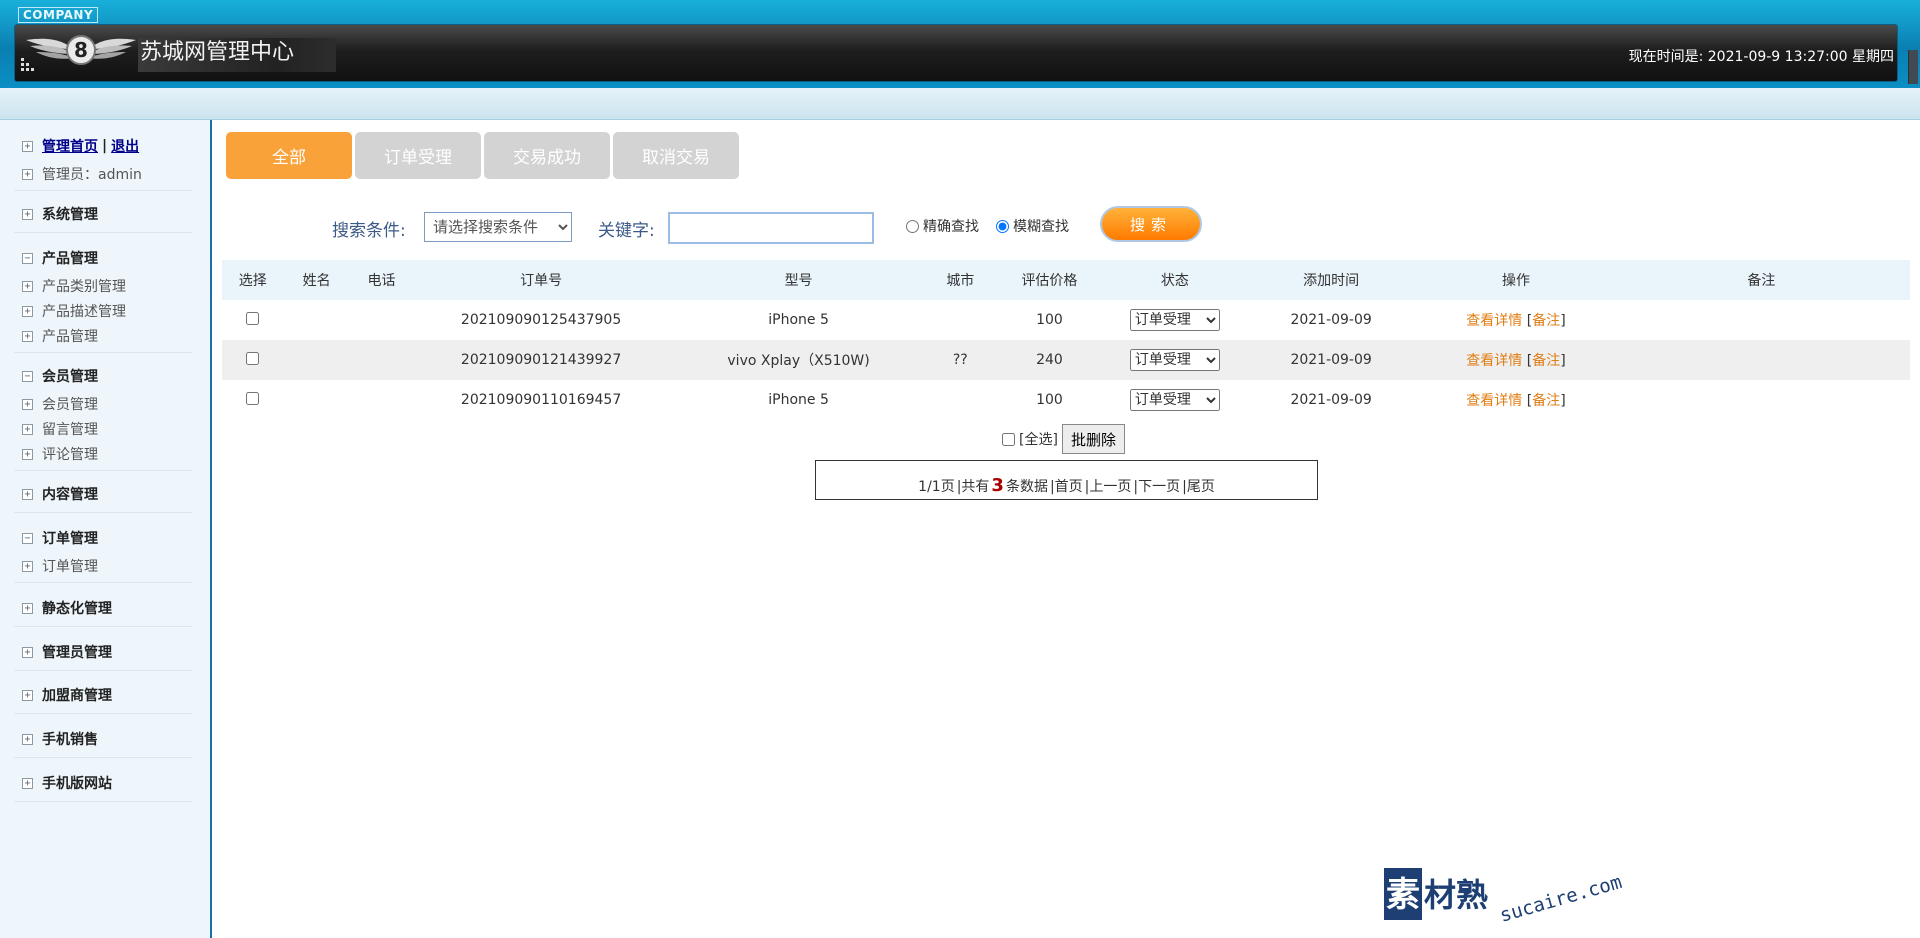 Image resolution: width=1920 pixels, height=938 pixels. What do you see at coordinates (1403, 895) in the screenshot?
I see `watermark-brand-first: 素` at bounding box center [1403, 895].